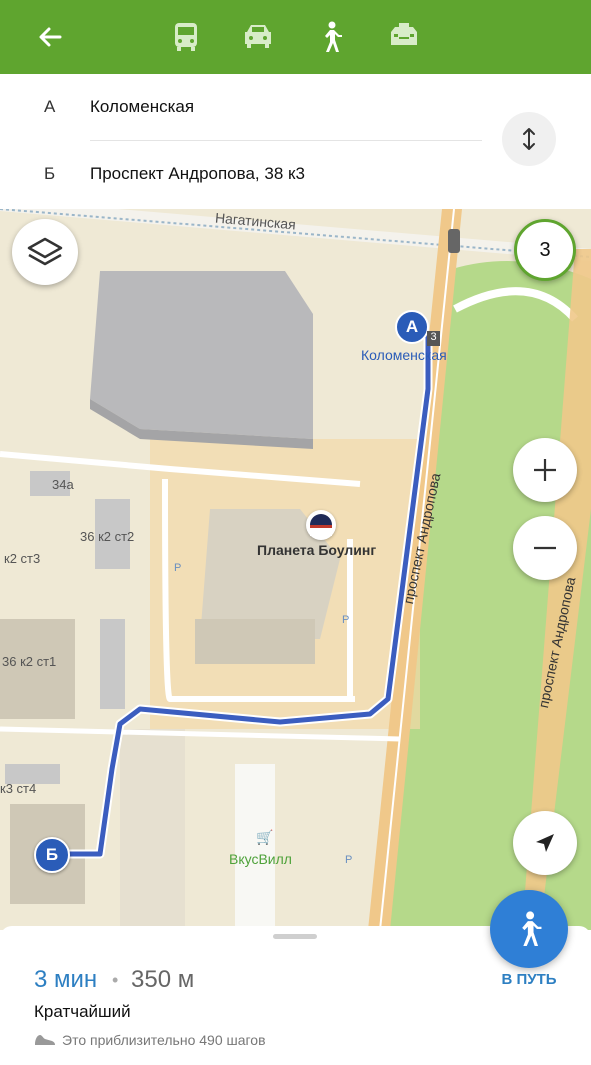  Describe the element at coordinates (50, 106) in the screenshot. I see `point-a-letter: А` at that location.